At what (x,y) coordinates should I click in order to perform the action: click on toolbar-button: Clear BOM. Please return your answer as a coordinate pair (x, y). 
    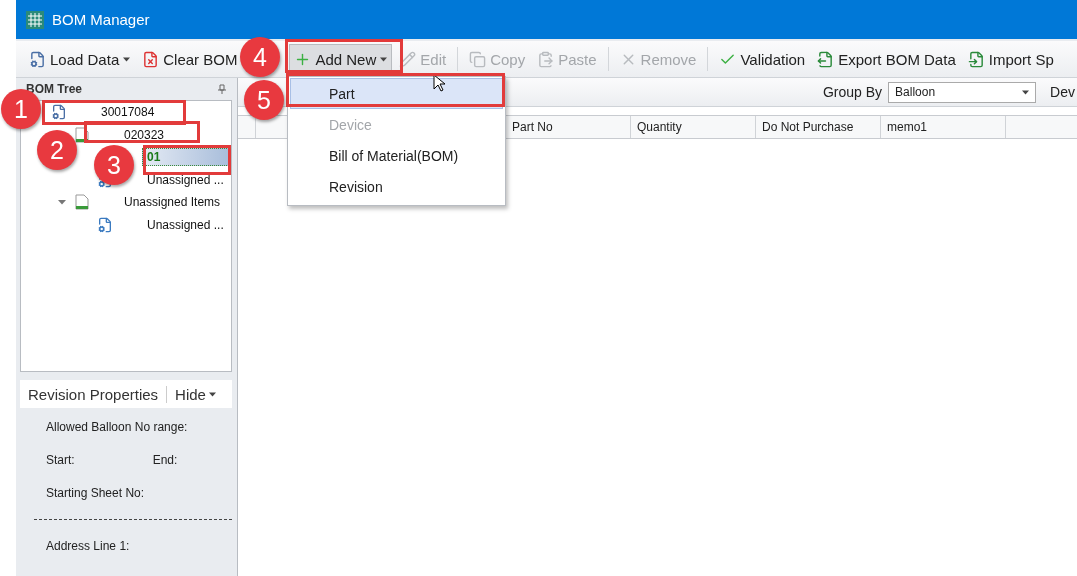
    Looking at the image, I should click on (190, 59).